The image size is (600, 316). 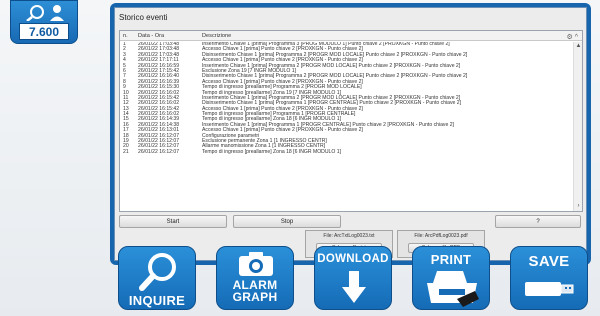 I want to click on scroll-up-icon: ▲, so click(x=578, y=46).